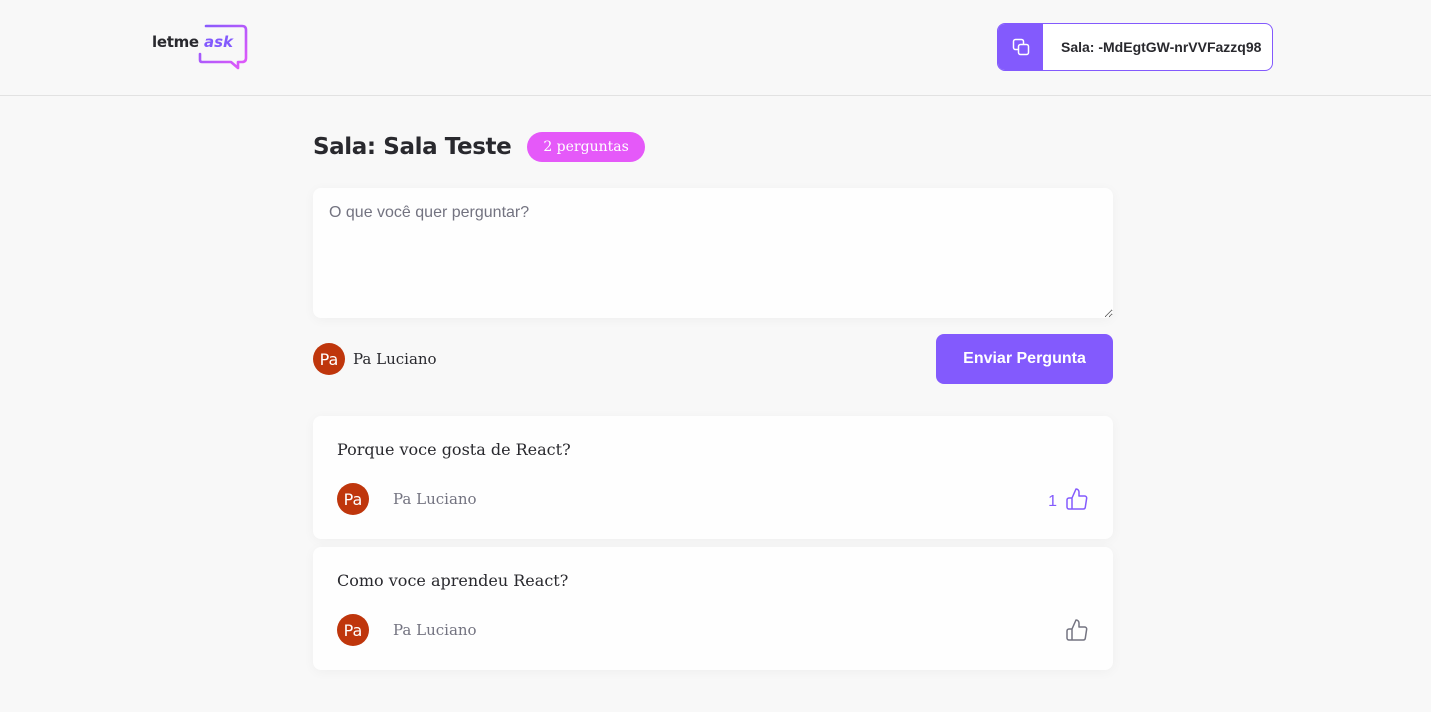  I want to click on question-input, so click(713, 253).